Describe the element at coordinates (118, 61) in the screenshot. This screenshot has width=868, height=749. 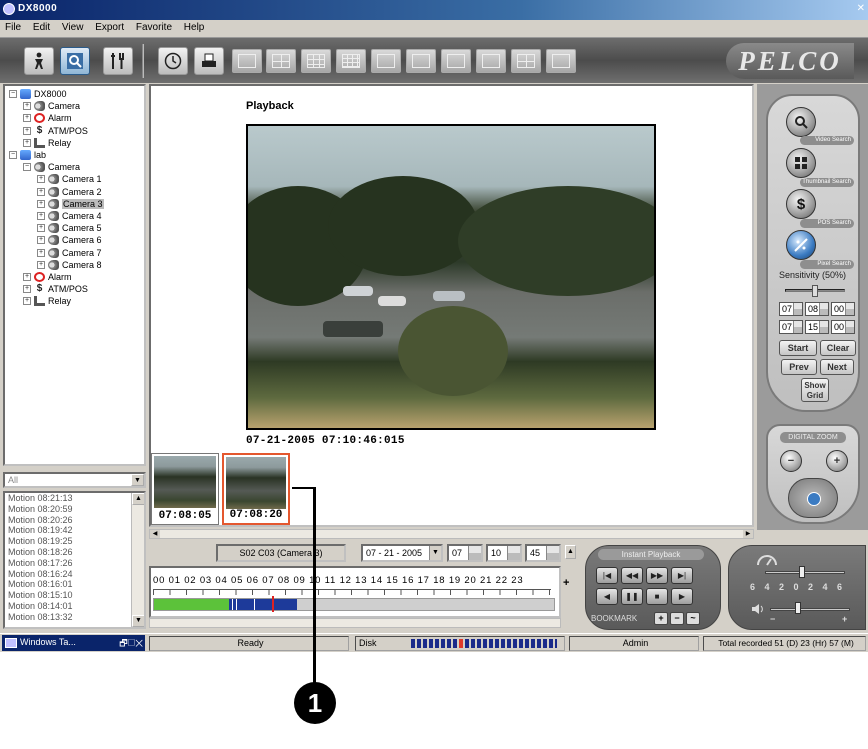
I see `setup-button` at that location.